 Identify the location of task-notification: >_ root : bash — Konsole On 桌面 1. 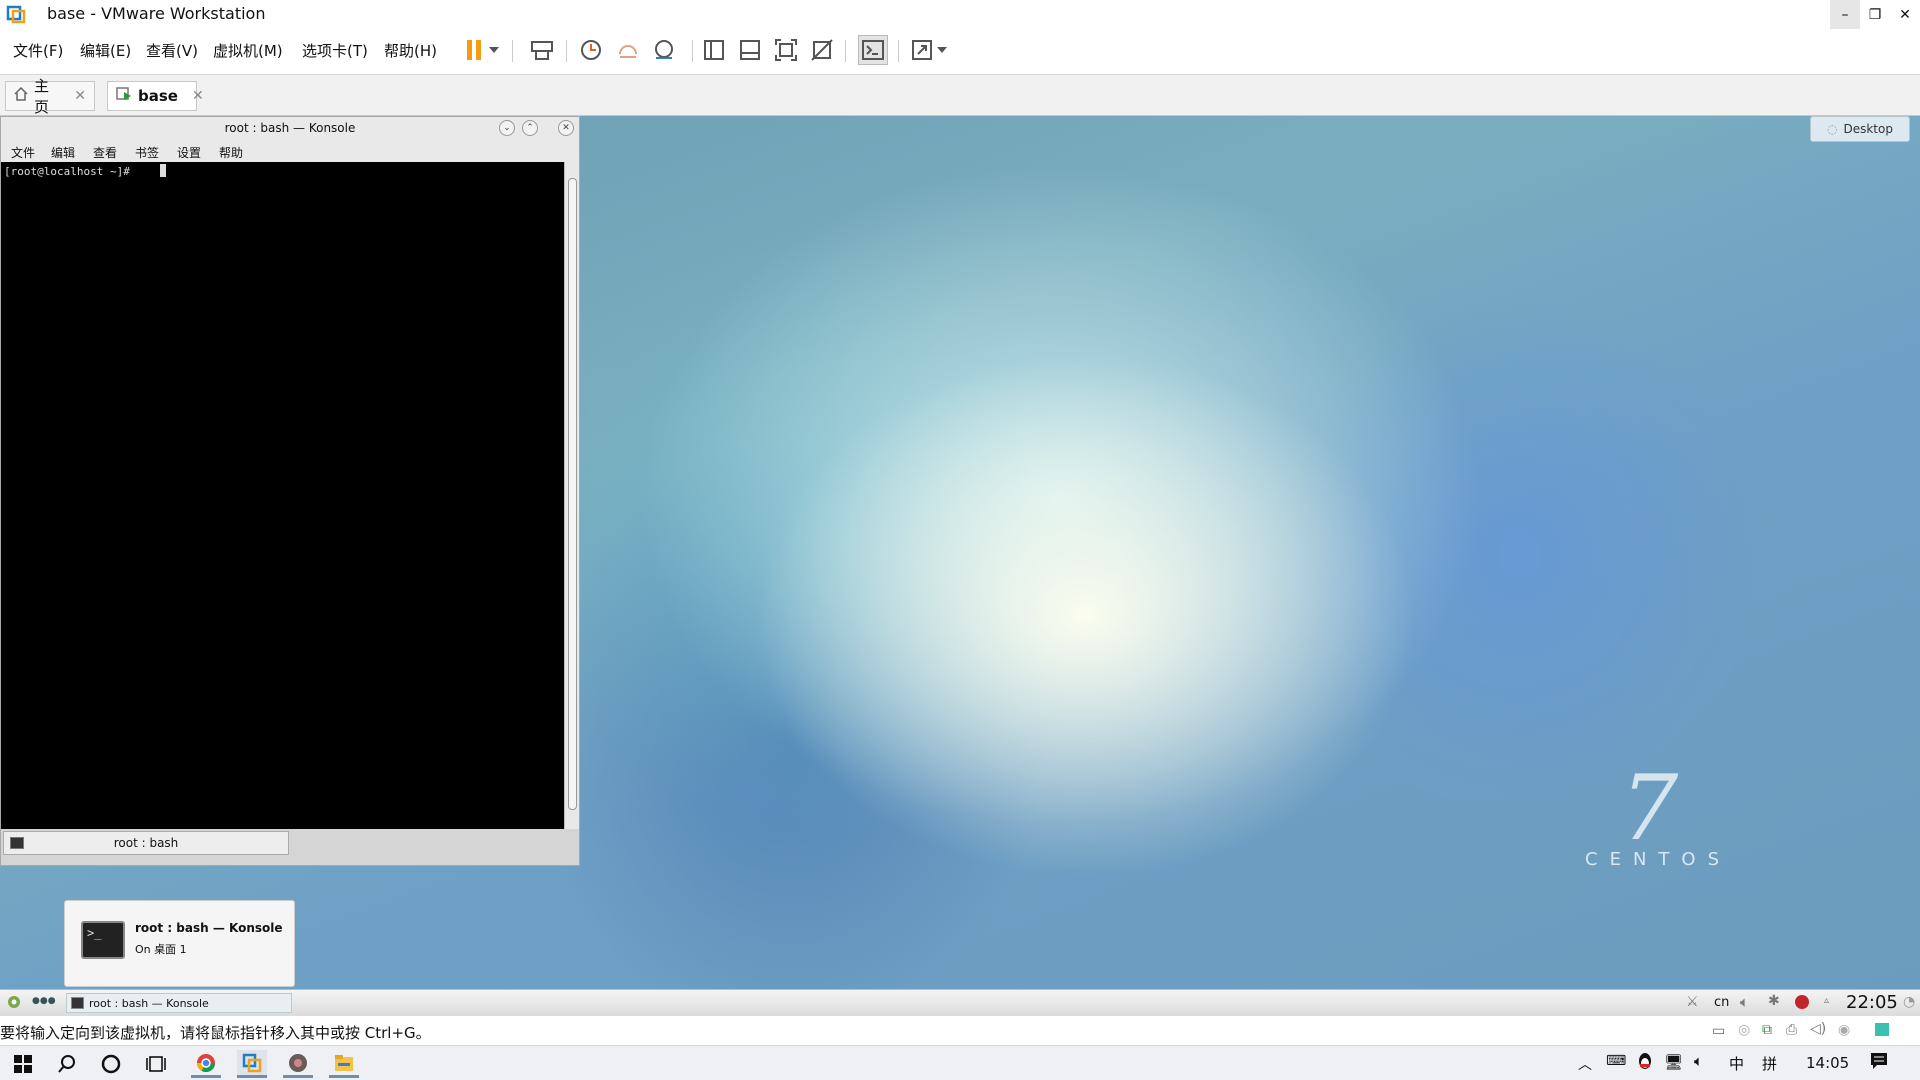
(179, 943).